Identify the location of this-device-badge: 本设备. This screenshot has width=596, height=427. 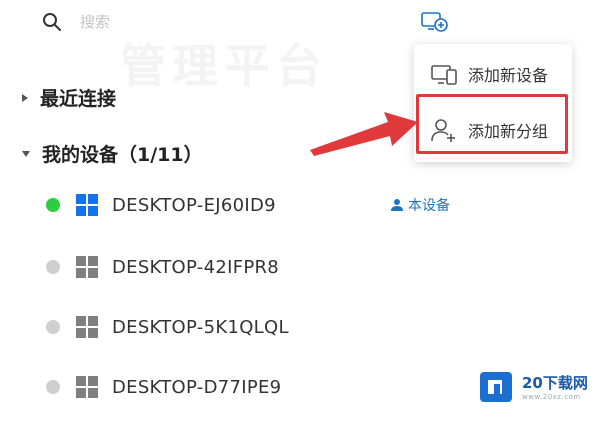
(420, 205).